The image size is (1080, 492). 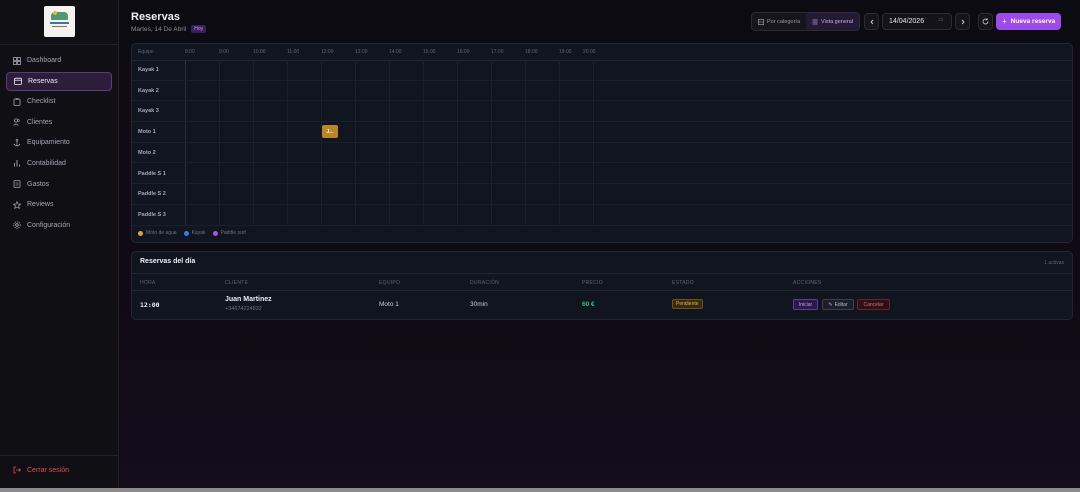 I want to click on hour-tick: 16:00, so click(x=463, y=52).